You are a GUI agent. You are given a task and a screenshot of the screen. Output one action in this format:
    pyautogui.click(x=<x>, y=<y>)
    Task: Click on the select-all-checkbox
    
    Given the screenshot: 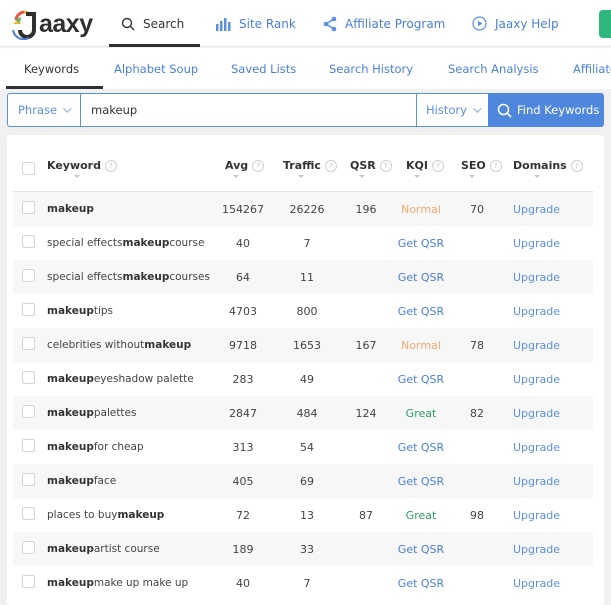 What is the action you would take?
    pyautogui.click(x=28, y=168)
    